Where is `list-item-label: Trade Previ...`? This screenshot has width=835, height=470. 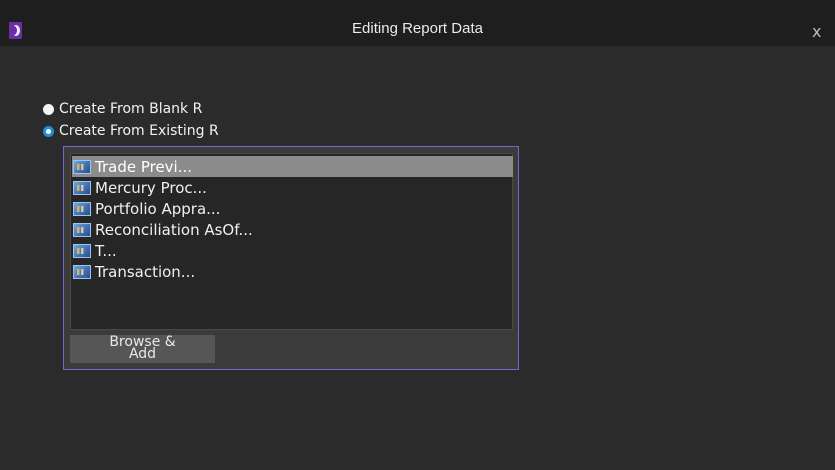 list-item-label: Trade Previ... is located at coordinates (144, 166).